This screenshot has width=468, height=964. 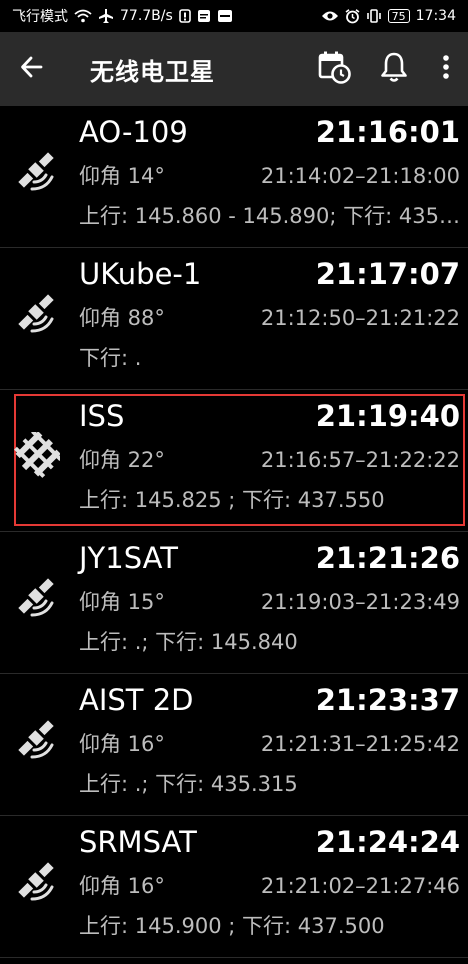 What do you see at coordinates (234, 16) in the screenshot?
I see `status-bar: 飞行模式 77.7B/s 75 17:34` at bounding box center [234, 16].